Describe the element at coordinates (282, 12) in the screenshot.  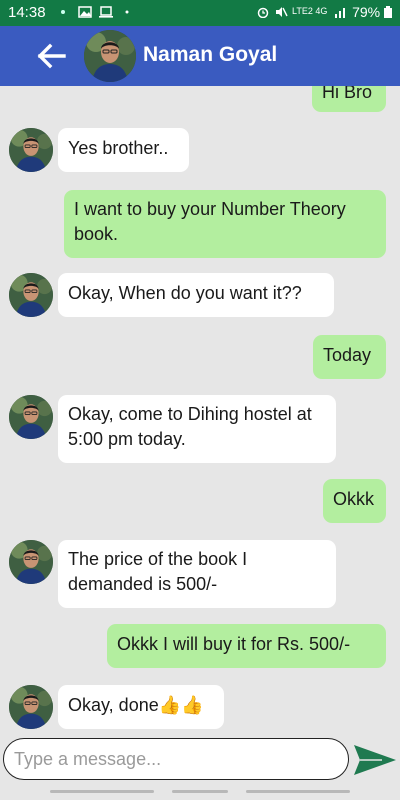
I see `mute-icon` at that location.